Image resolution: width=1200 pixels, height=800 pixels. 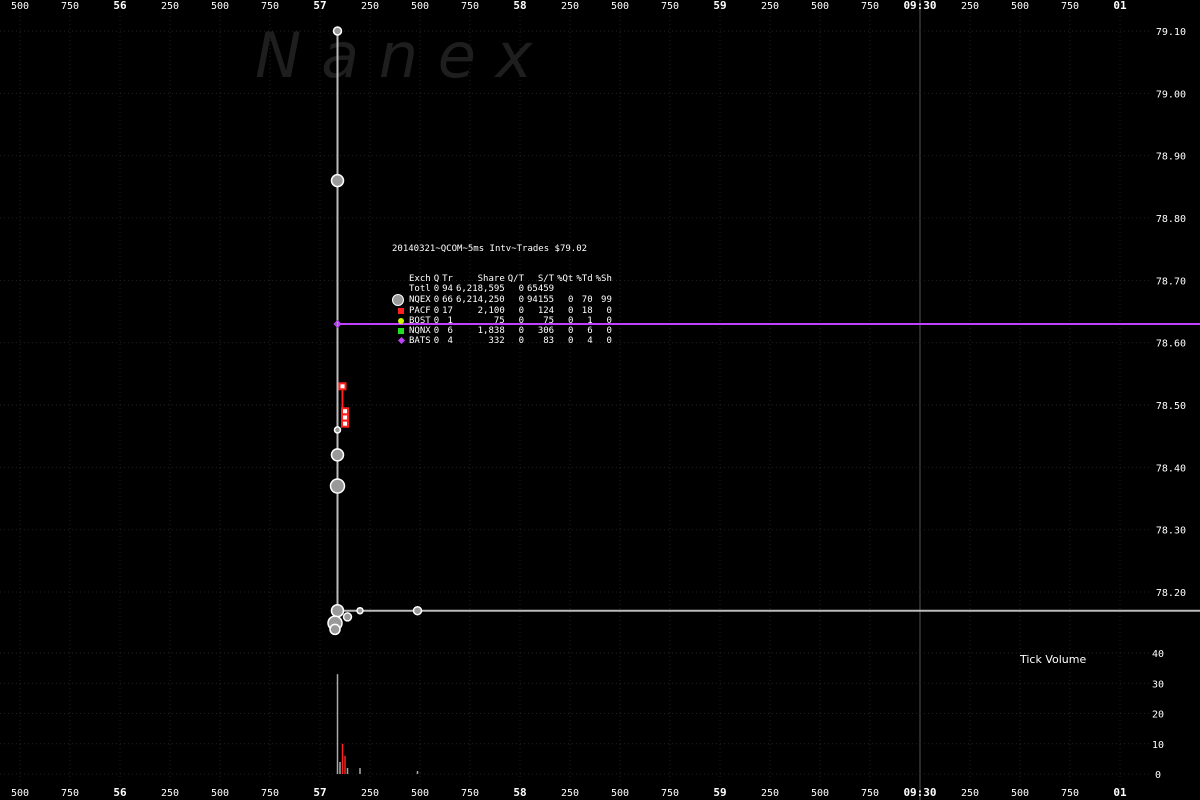 I want to click on legend-header-cell: %Td, so click(x=584, y=279).